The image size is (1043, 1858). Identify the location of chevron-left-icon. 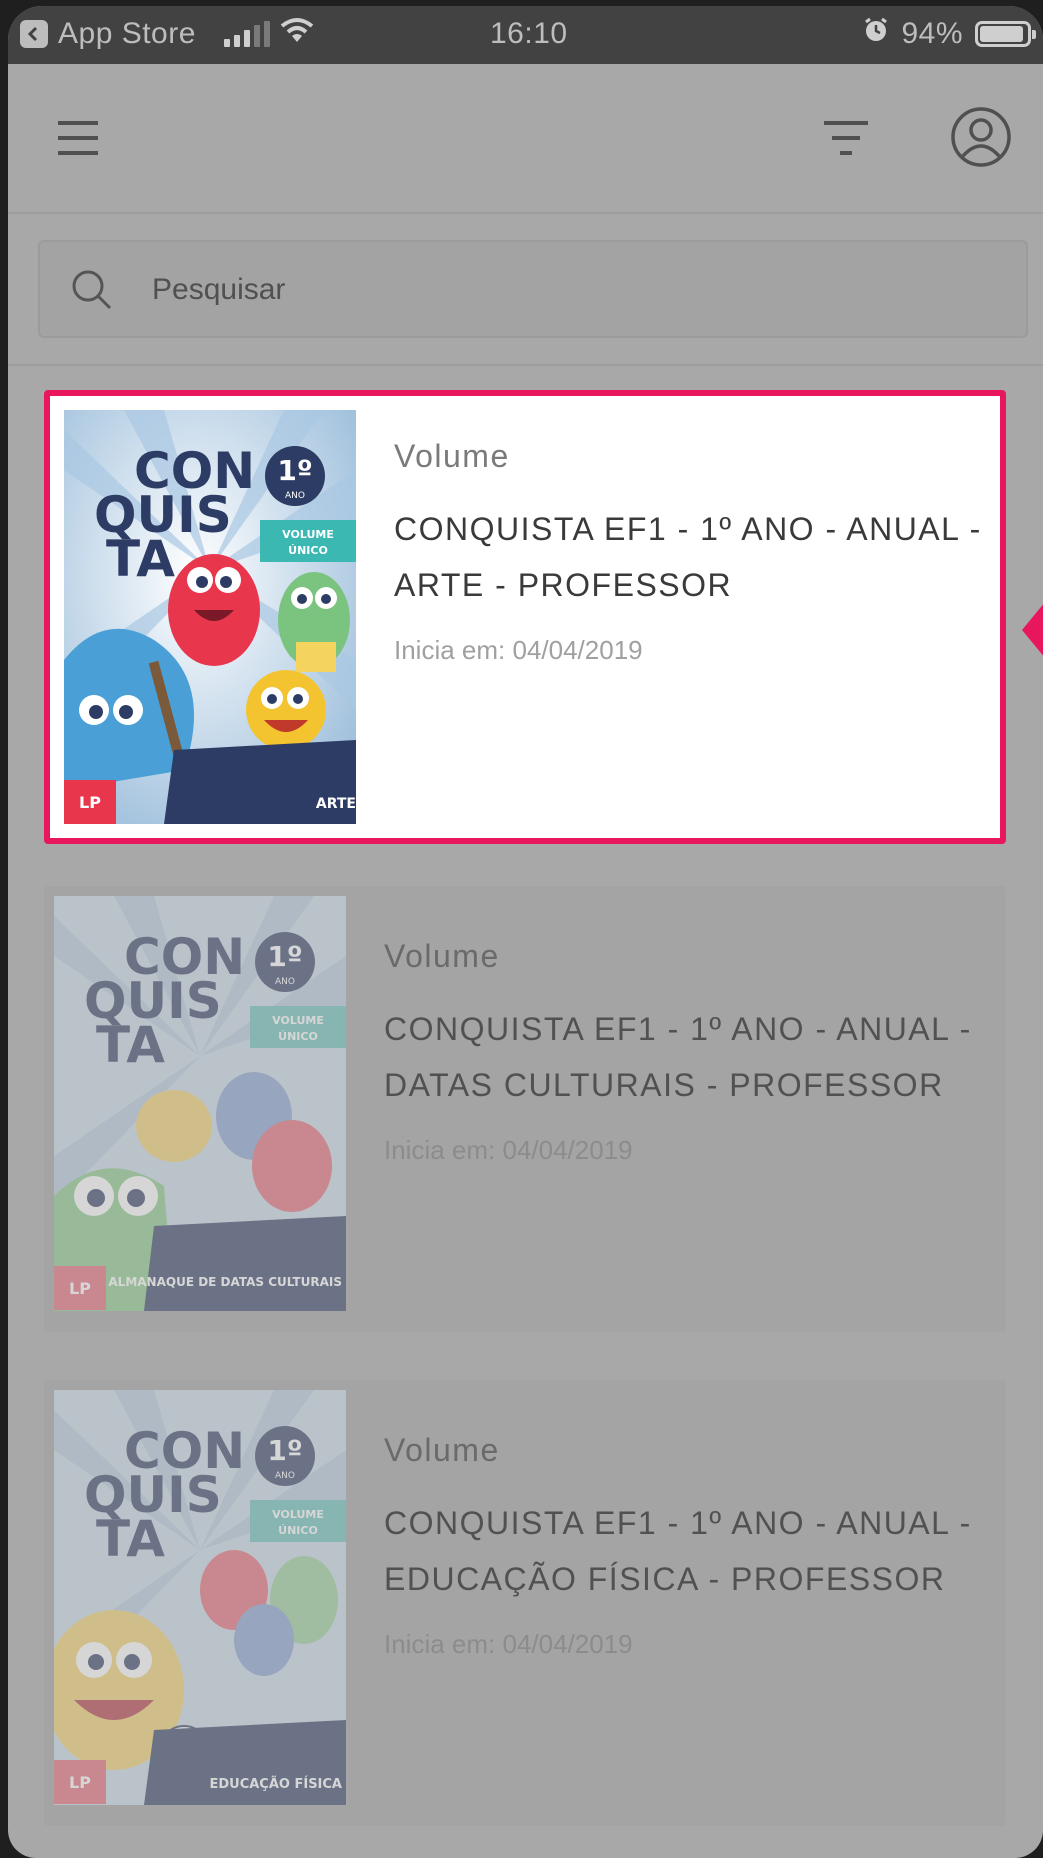
(34, 34).